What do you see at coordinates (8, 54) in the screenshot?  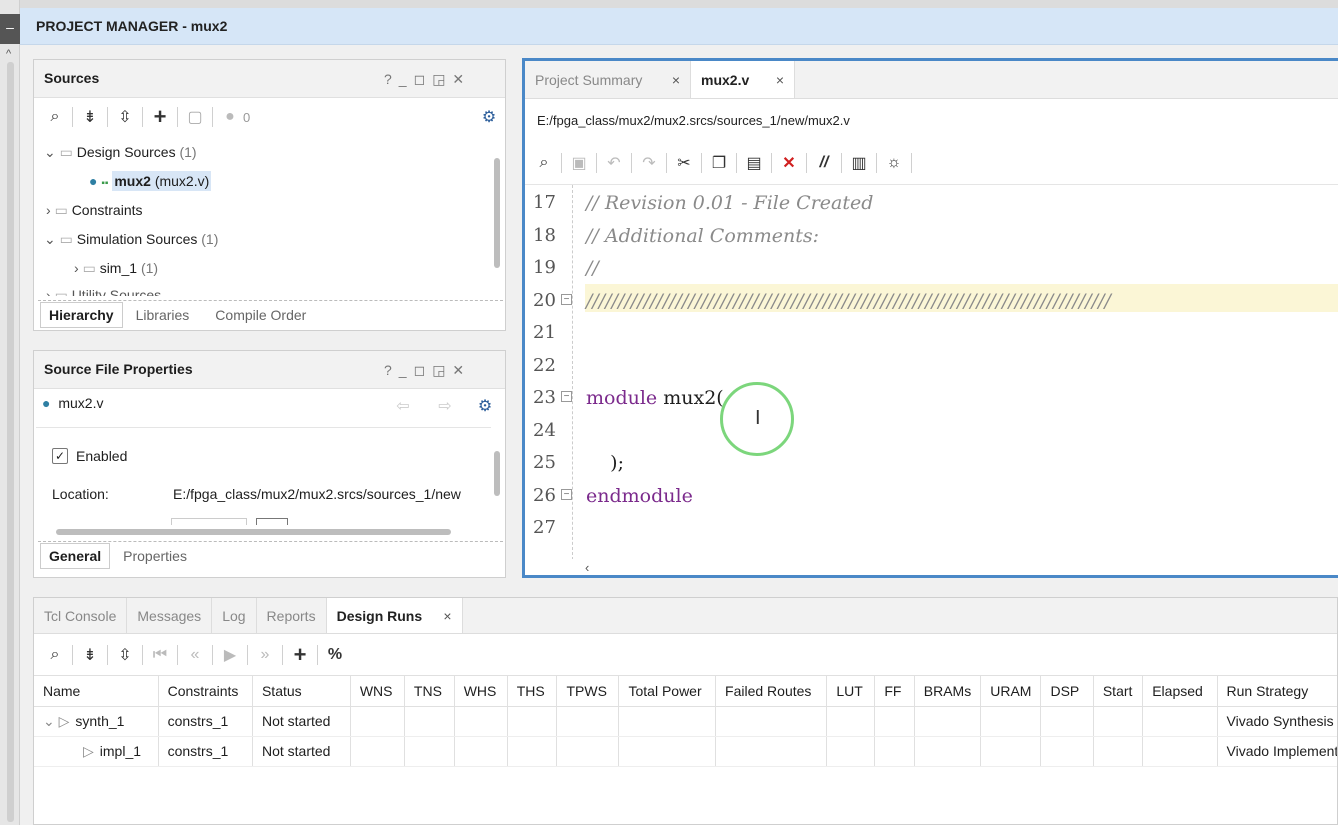 I see `scroll-up-icon: ^` at bounding box center [8, 54].